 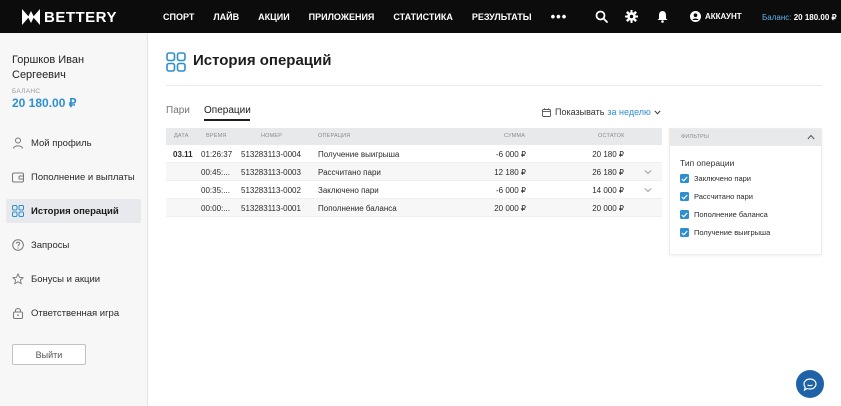 I want to click on filter-group-label: Тип операции, so click(x=707, y=163).